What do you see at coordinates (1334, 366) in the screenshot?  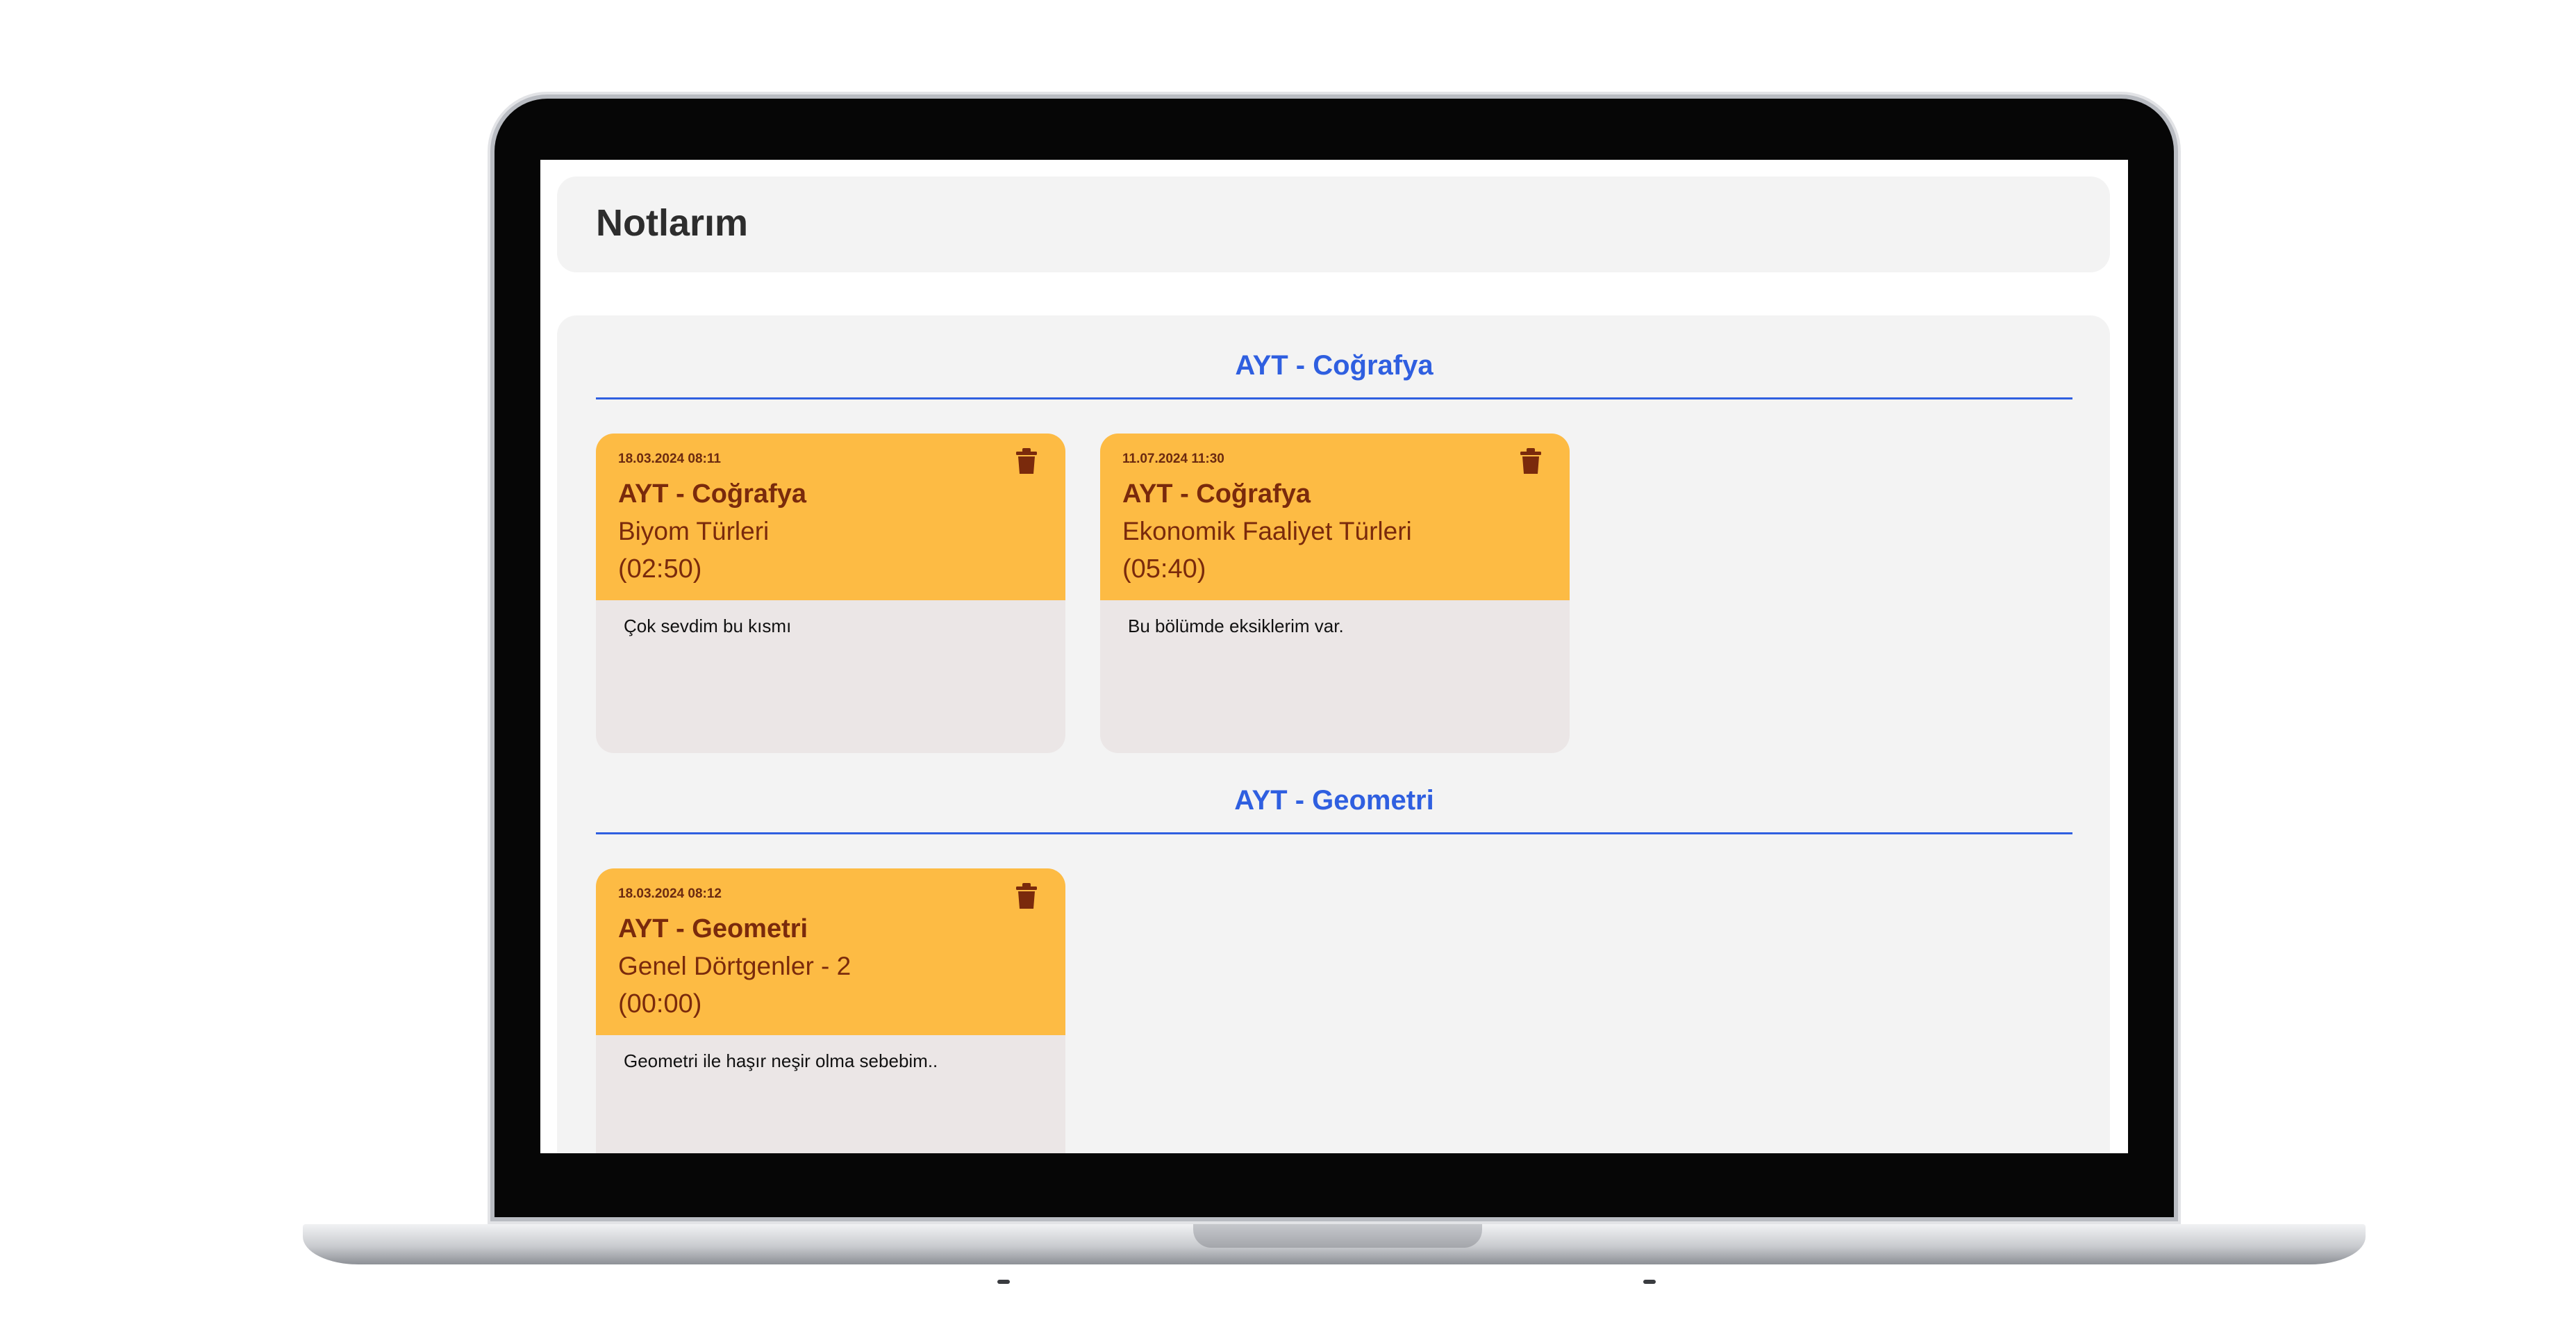 I see `section-title: AYT - Coğrafya` at bounding box center [1334, 366].